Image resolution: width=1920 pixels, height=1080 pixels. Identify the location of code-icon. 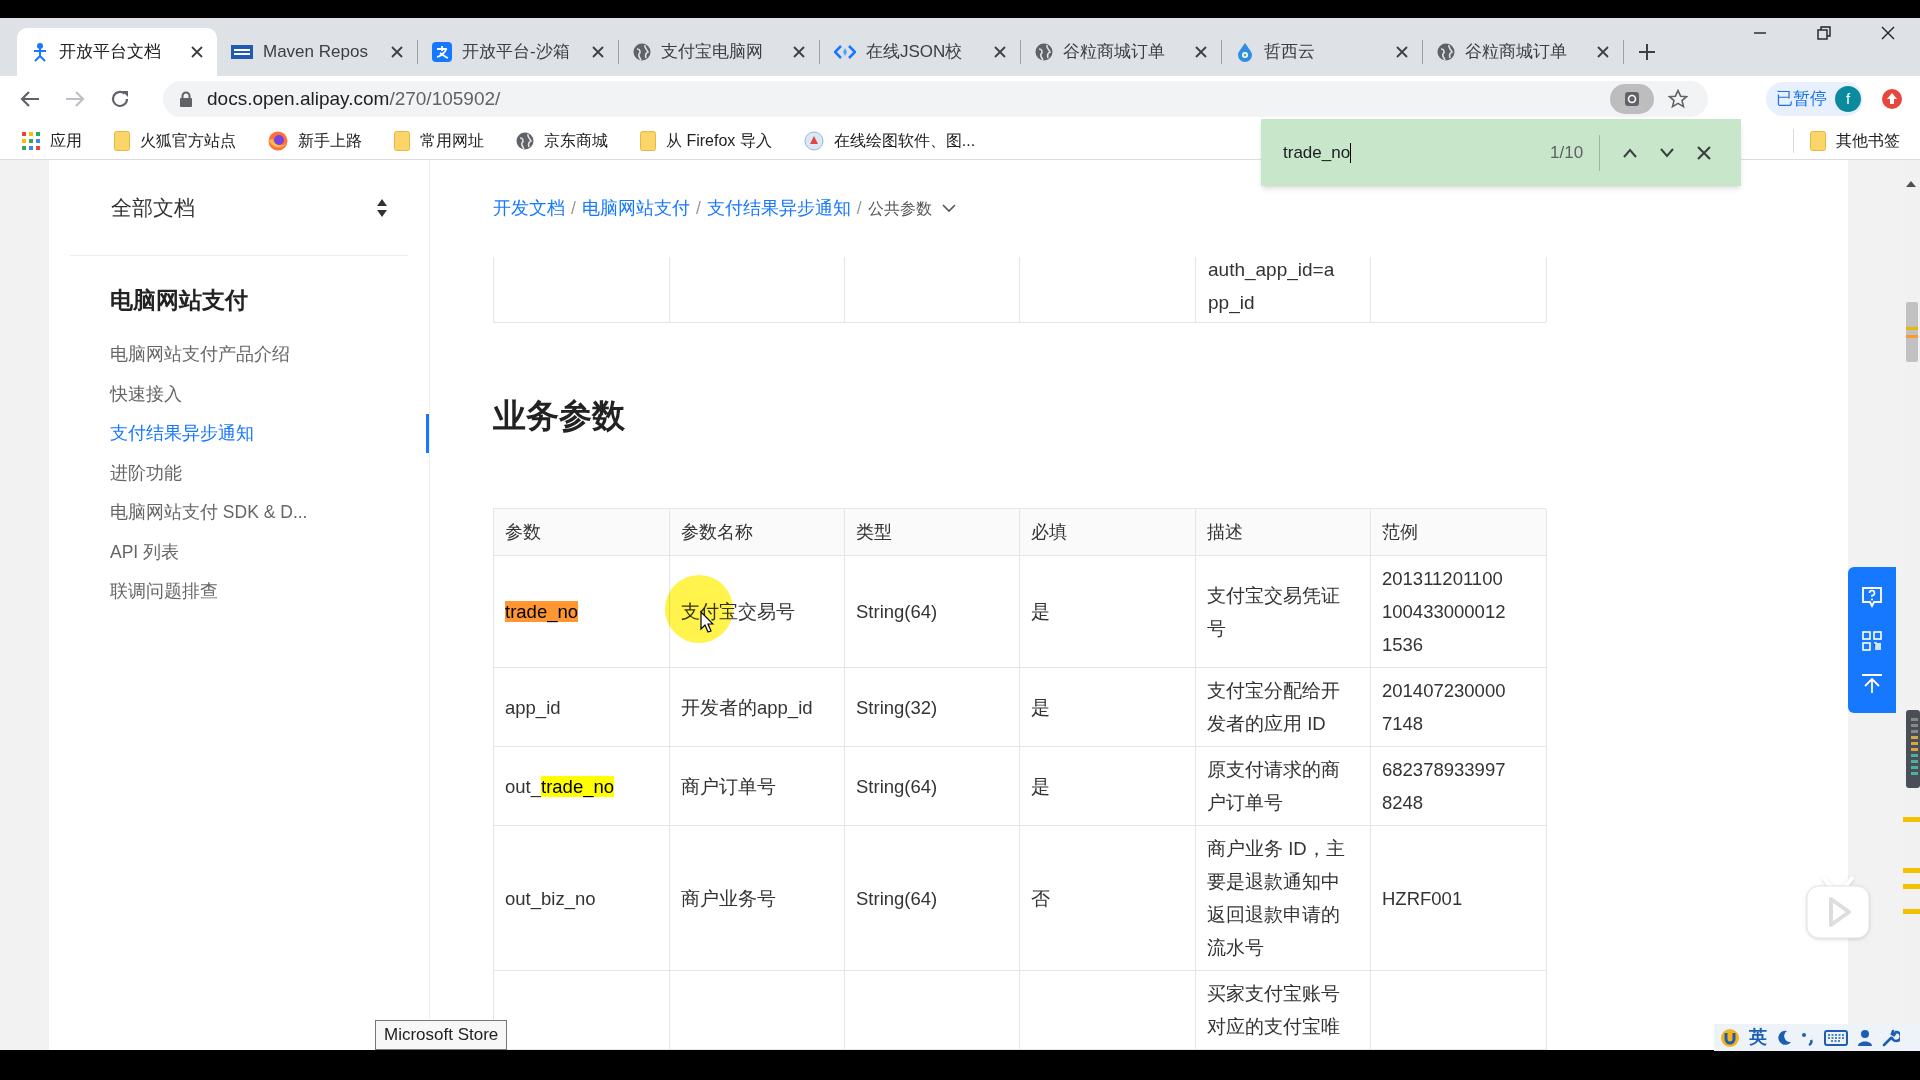
(845, 52).